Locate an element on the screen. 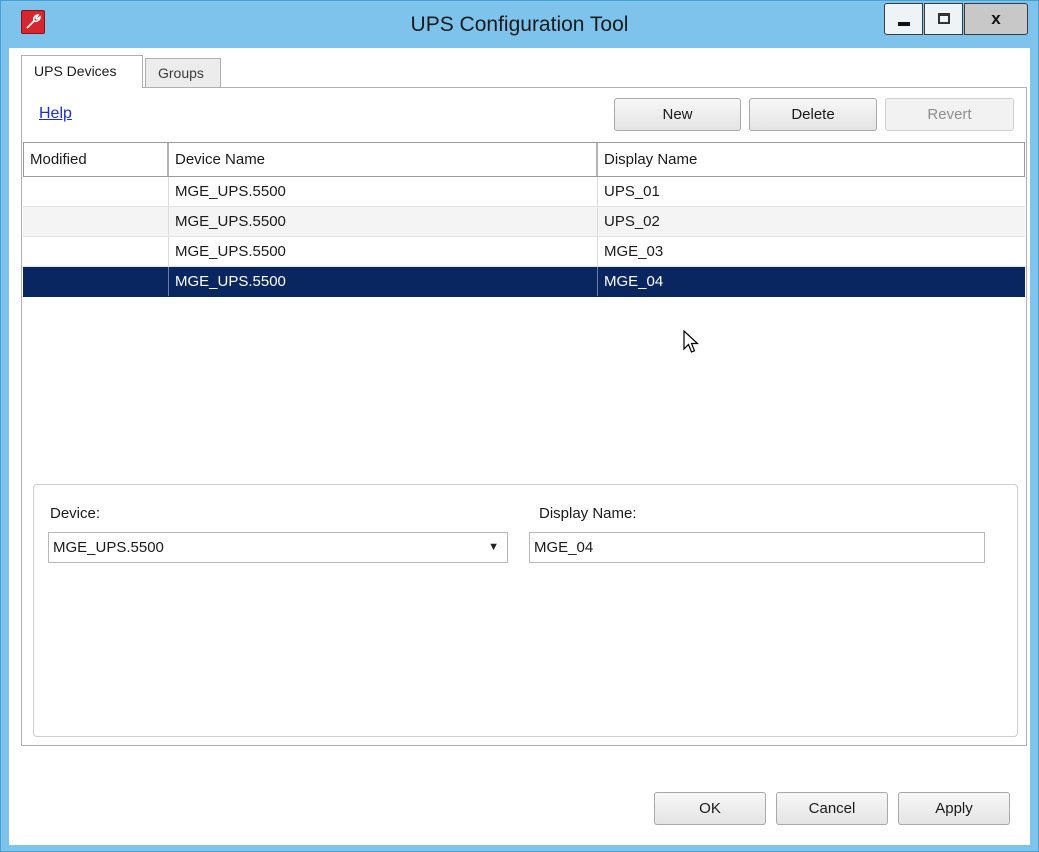  chevron-down-icon: ▼ is located at coordinates (493, 547).